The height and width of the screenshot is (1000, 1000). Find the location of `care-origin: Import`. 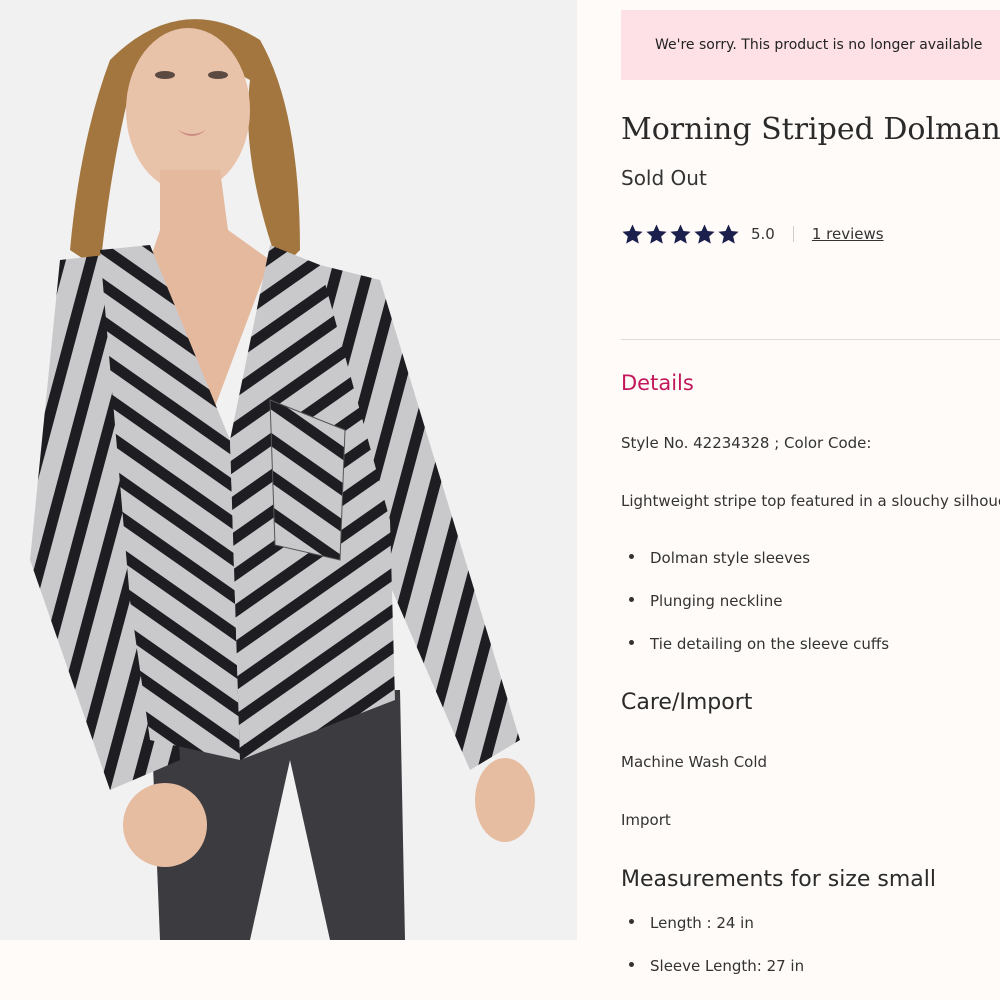

care-origin: Import is located at coordinates (646, 820).